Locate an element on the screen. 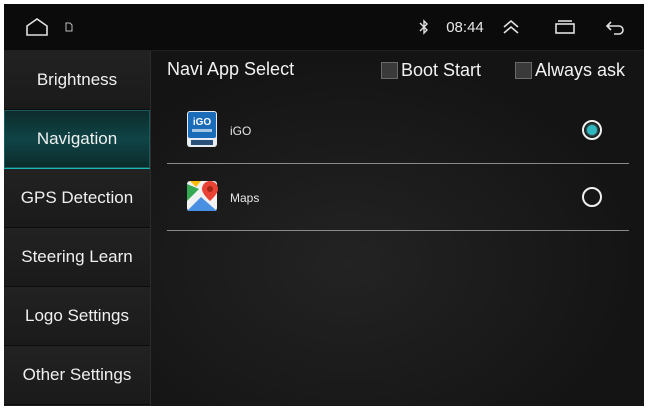  sidebar-item-navigation: Navigation is located at coordinates (77, 140).